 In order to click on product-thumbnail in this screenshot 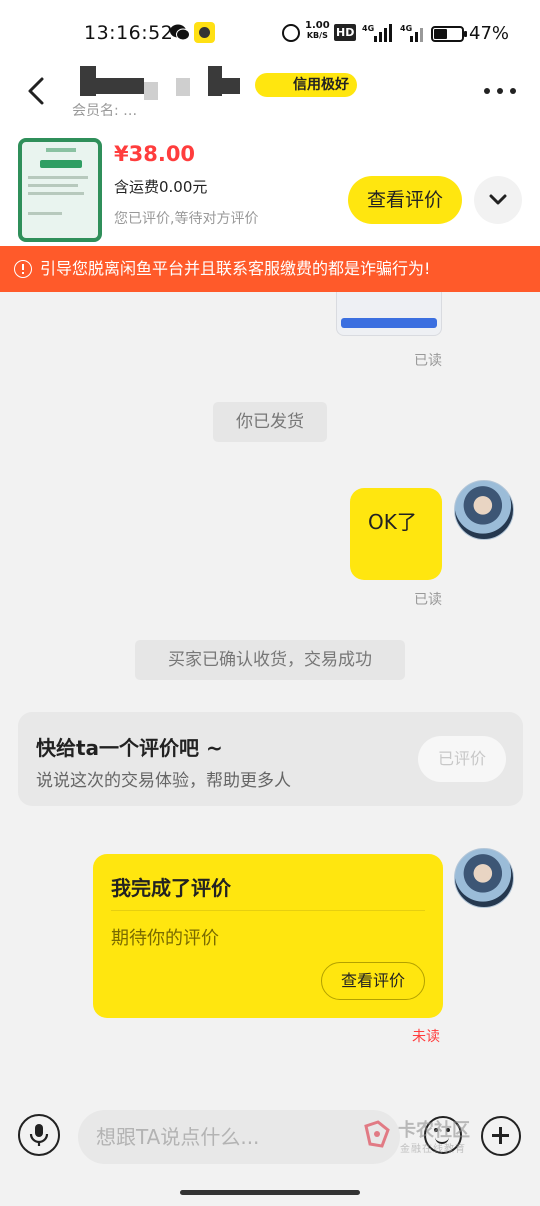, I will do `click(60, 190)`.